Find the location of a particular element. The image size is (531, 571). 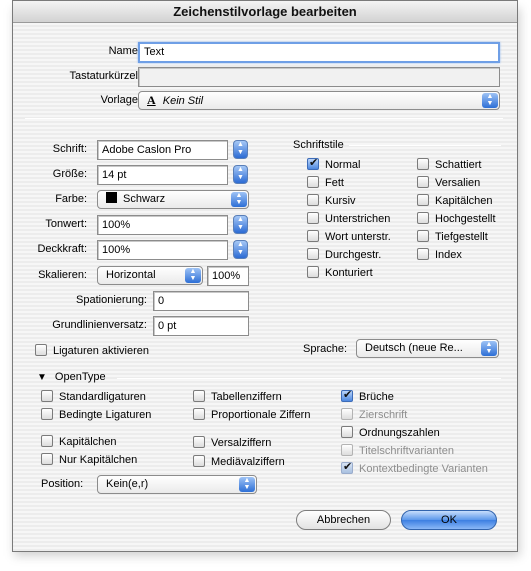

checkbox-schattiert: Schattiert is located at coordinates (449, 165).